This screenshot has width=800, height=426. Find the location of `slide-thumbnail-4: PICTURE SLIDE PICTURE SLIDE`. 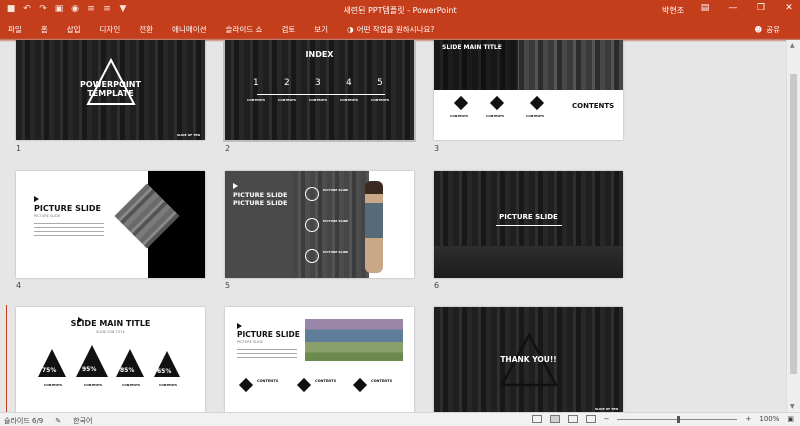

slide-thumbnail-4: PICTURE SLIDE PICTURE SLIDE is located at coordinates (110, 224).